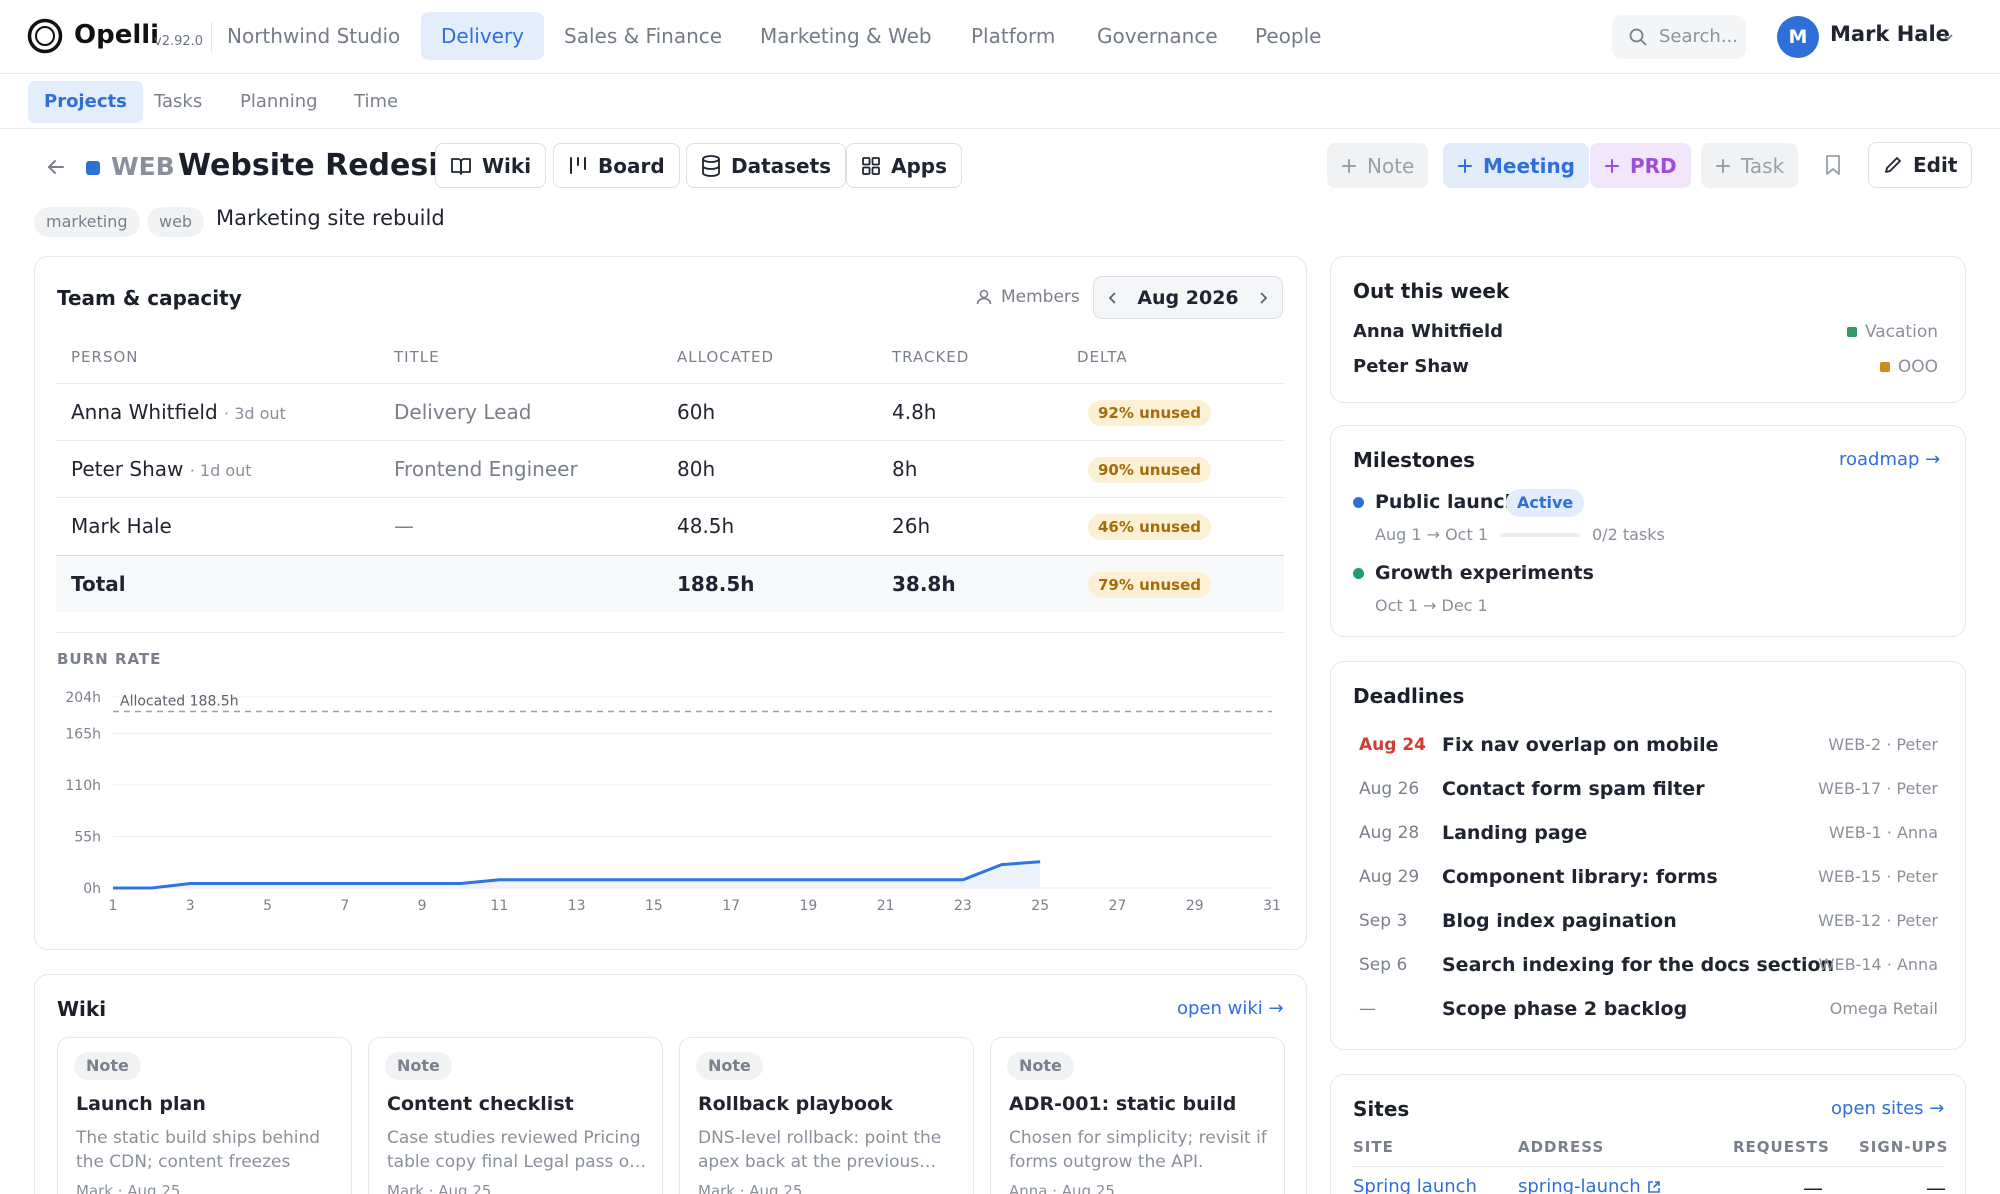  Describe the element at coordinates (107, 1066) in the screenshot. I see `note-tag: Note` at that location.